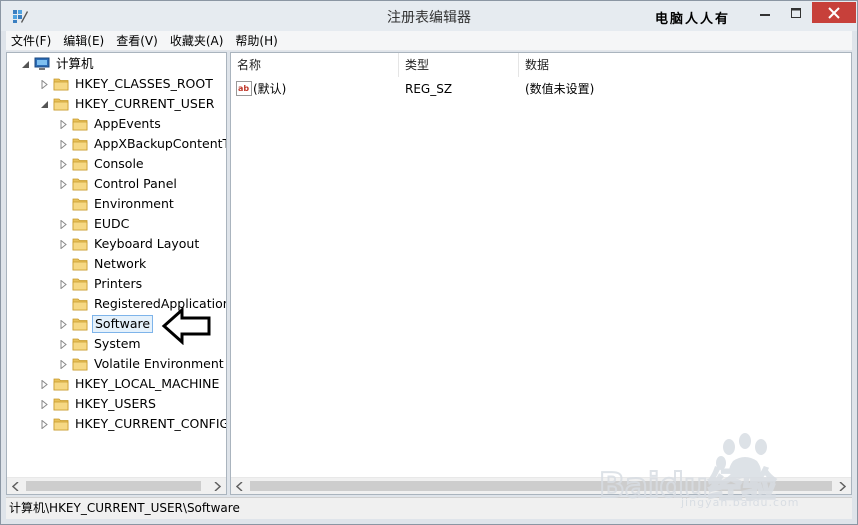 The image size is (858, 525). What do you see at coordinates (127, 104) in the screenshot?
I see `tree-item: HKEY_CURRENT_USER` at bounding box center [127, 104].